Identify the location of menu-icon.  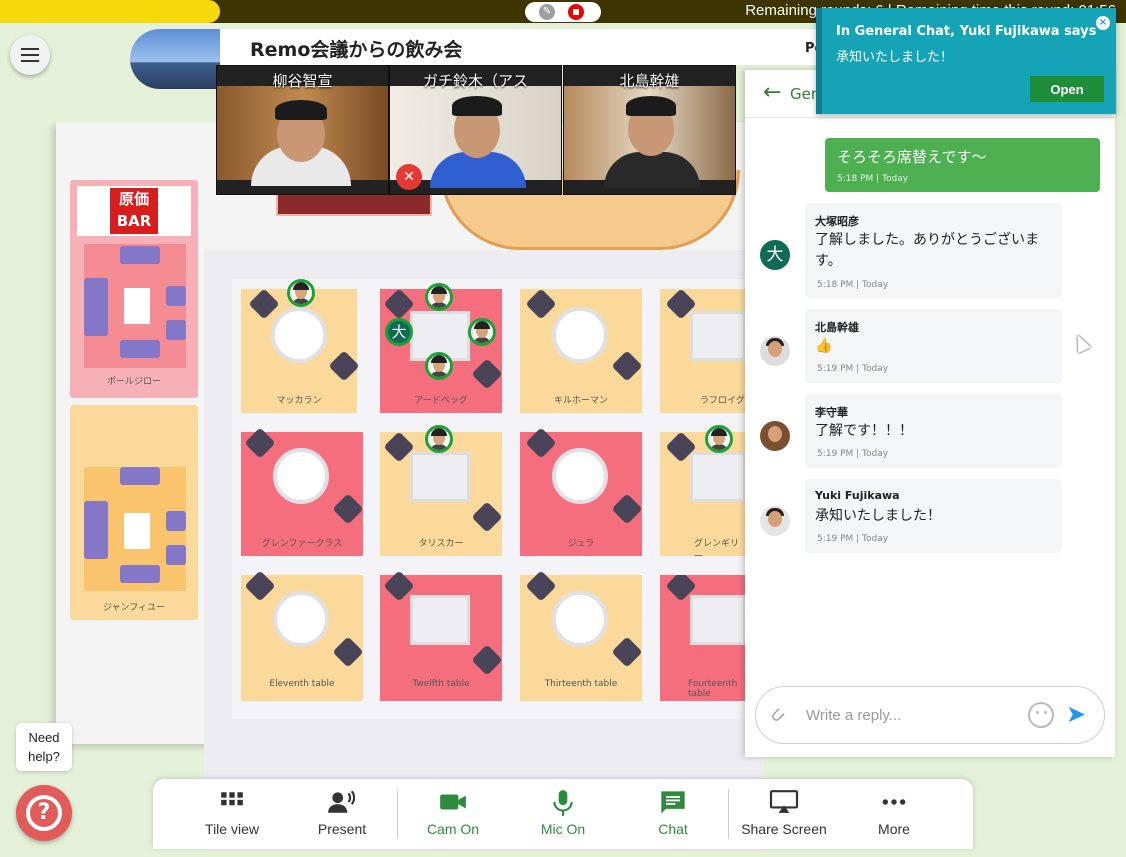
(30, 49).